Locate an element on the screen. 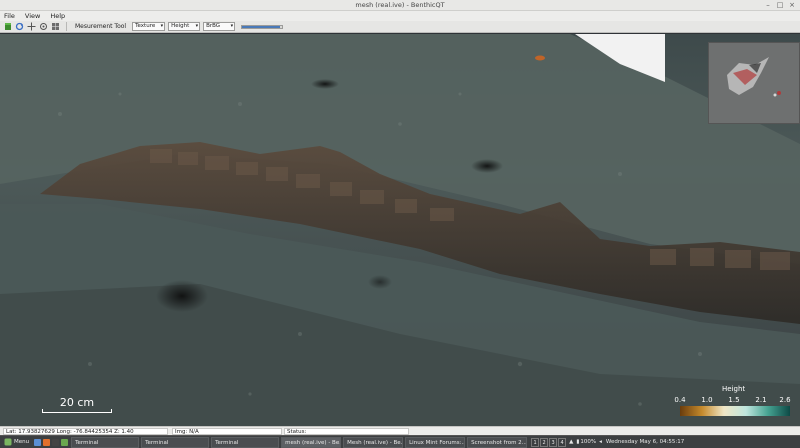 This screenshot has width=800, height=448. colorby-select-value: Height is located at coordinates (180, 26).